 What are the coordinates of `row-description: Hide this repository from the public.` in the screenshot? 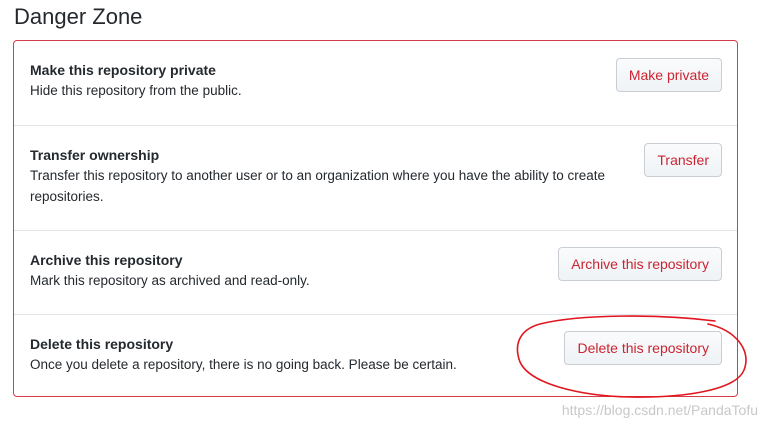 It's located at (136, 90).